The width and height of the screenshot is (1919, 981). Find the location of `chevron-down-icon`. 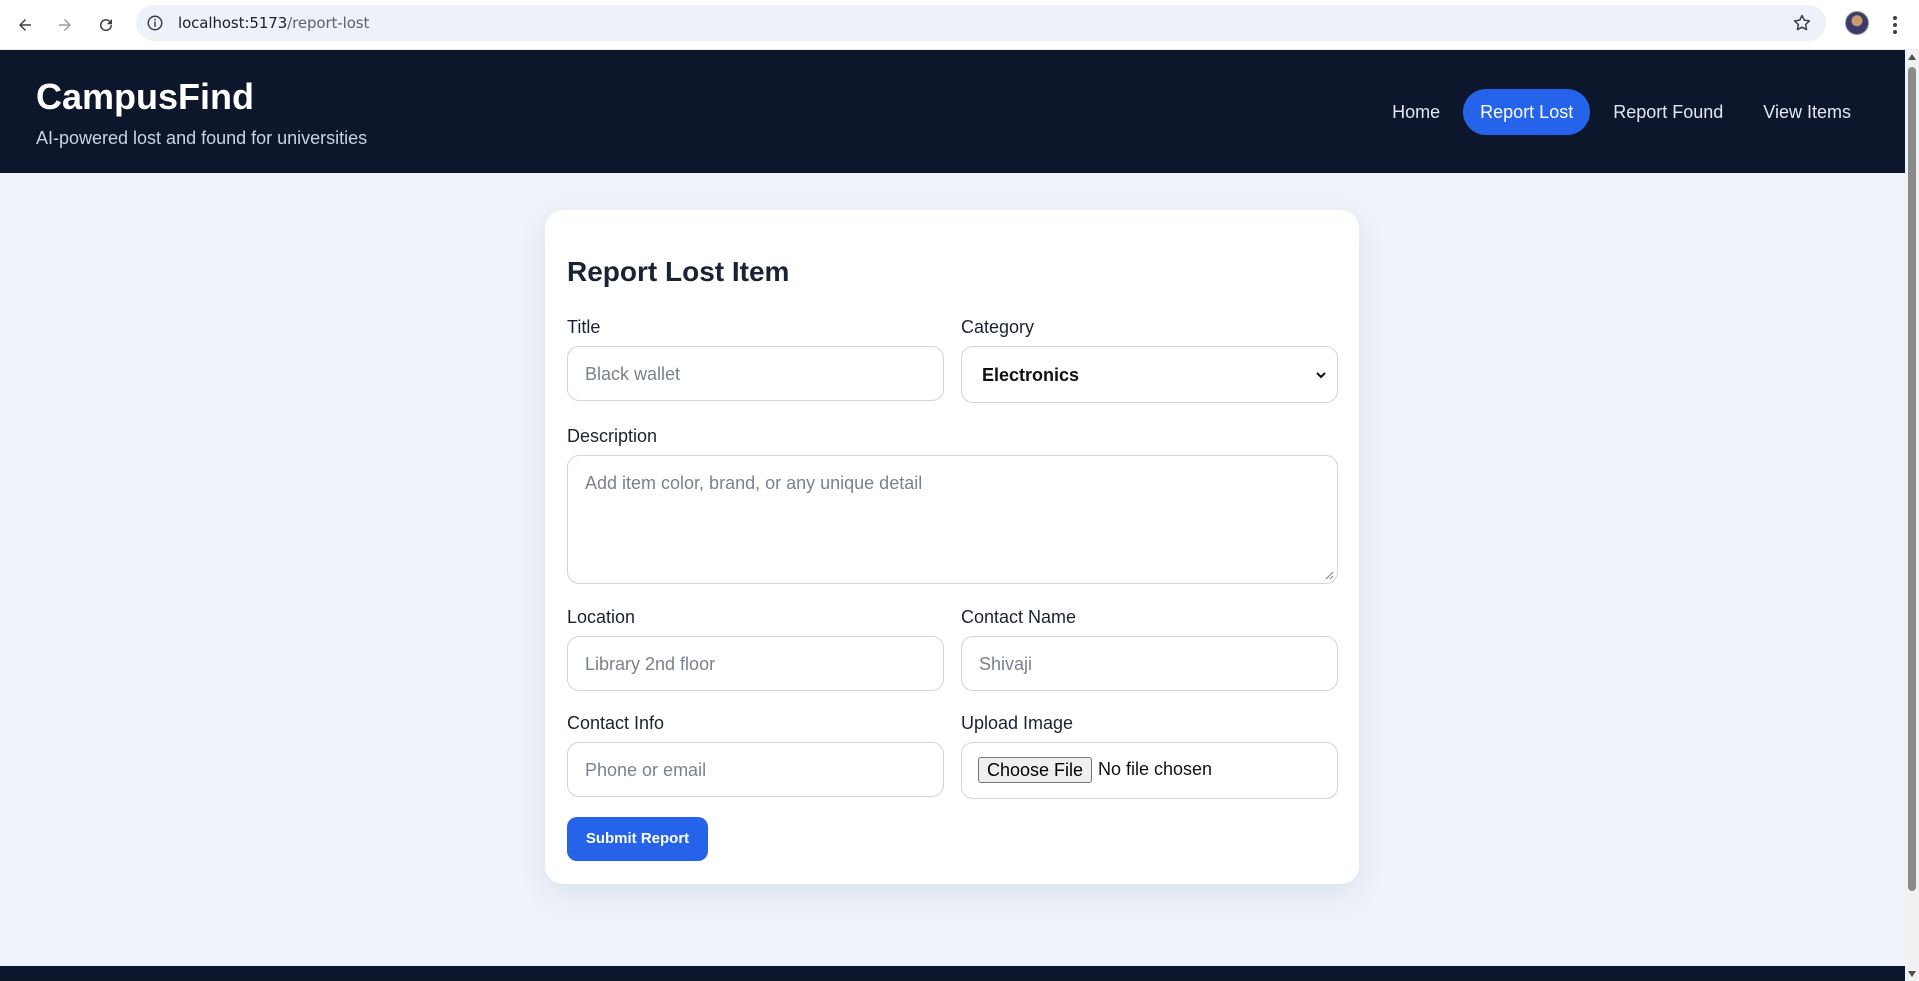

chevron-down-icon is located at coordinates (1321, 375).